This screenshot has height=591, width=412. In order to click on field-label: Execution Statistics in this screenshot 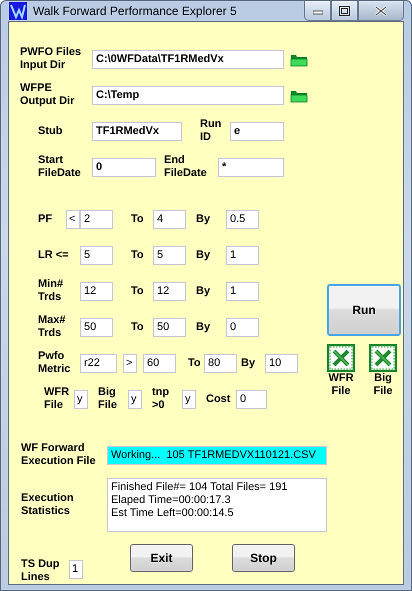, I will do `click(48, 505)`.